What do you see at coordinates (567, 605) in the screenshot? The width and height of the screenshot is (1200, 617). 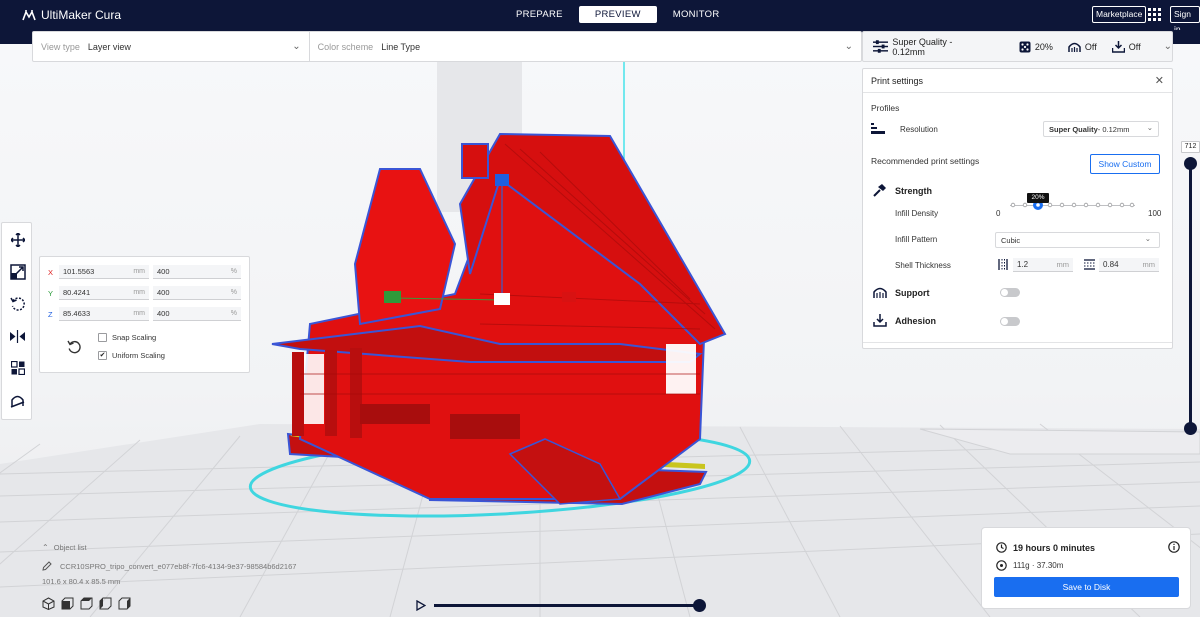 I see `simulation-slider-track` at bounding box center [567, 605].